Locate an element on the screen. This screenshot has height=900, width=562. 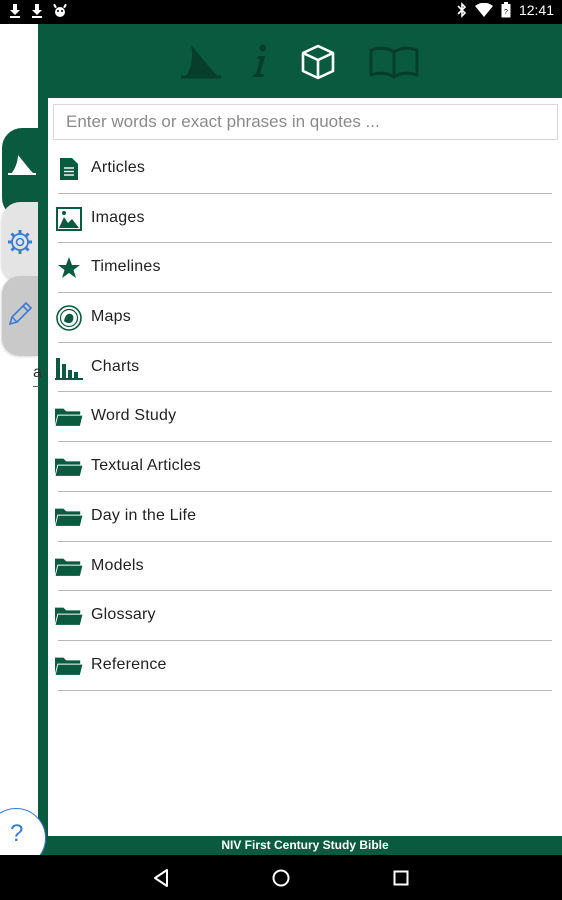
wifi-icon is located at coordinates (483, 10).